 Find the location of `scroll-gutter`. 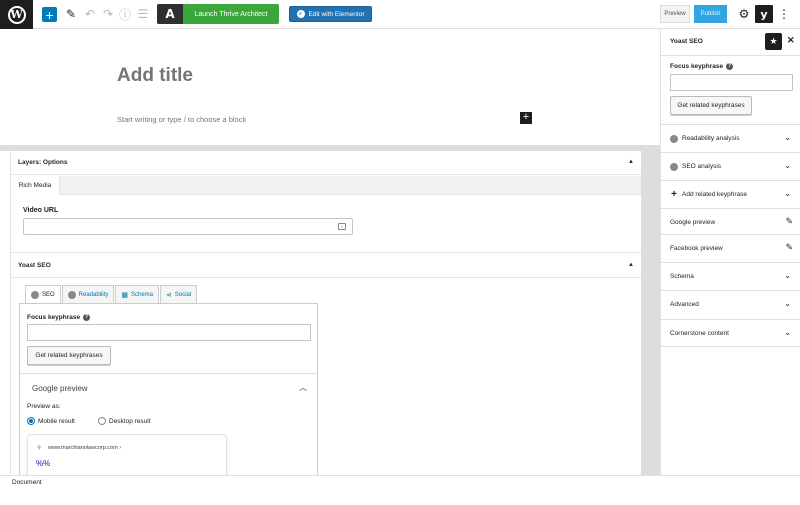

scroll-gutter is located at coordinates (650, 313).